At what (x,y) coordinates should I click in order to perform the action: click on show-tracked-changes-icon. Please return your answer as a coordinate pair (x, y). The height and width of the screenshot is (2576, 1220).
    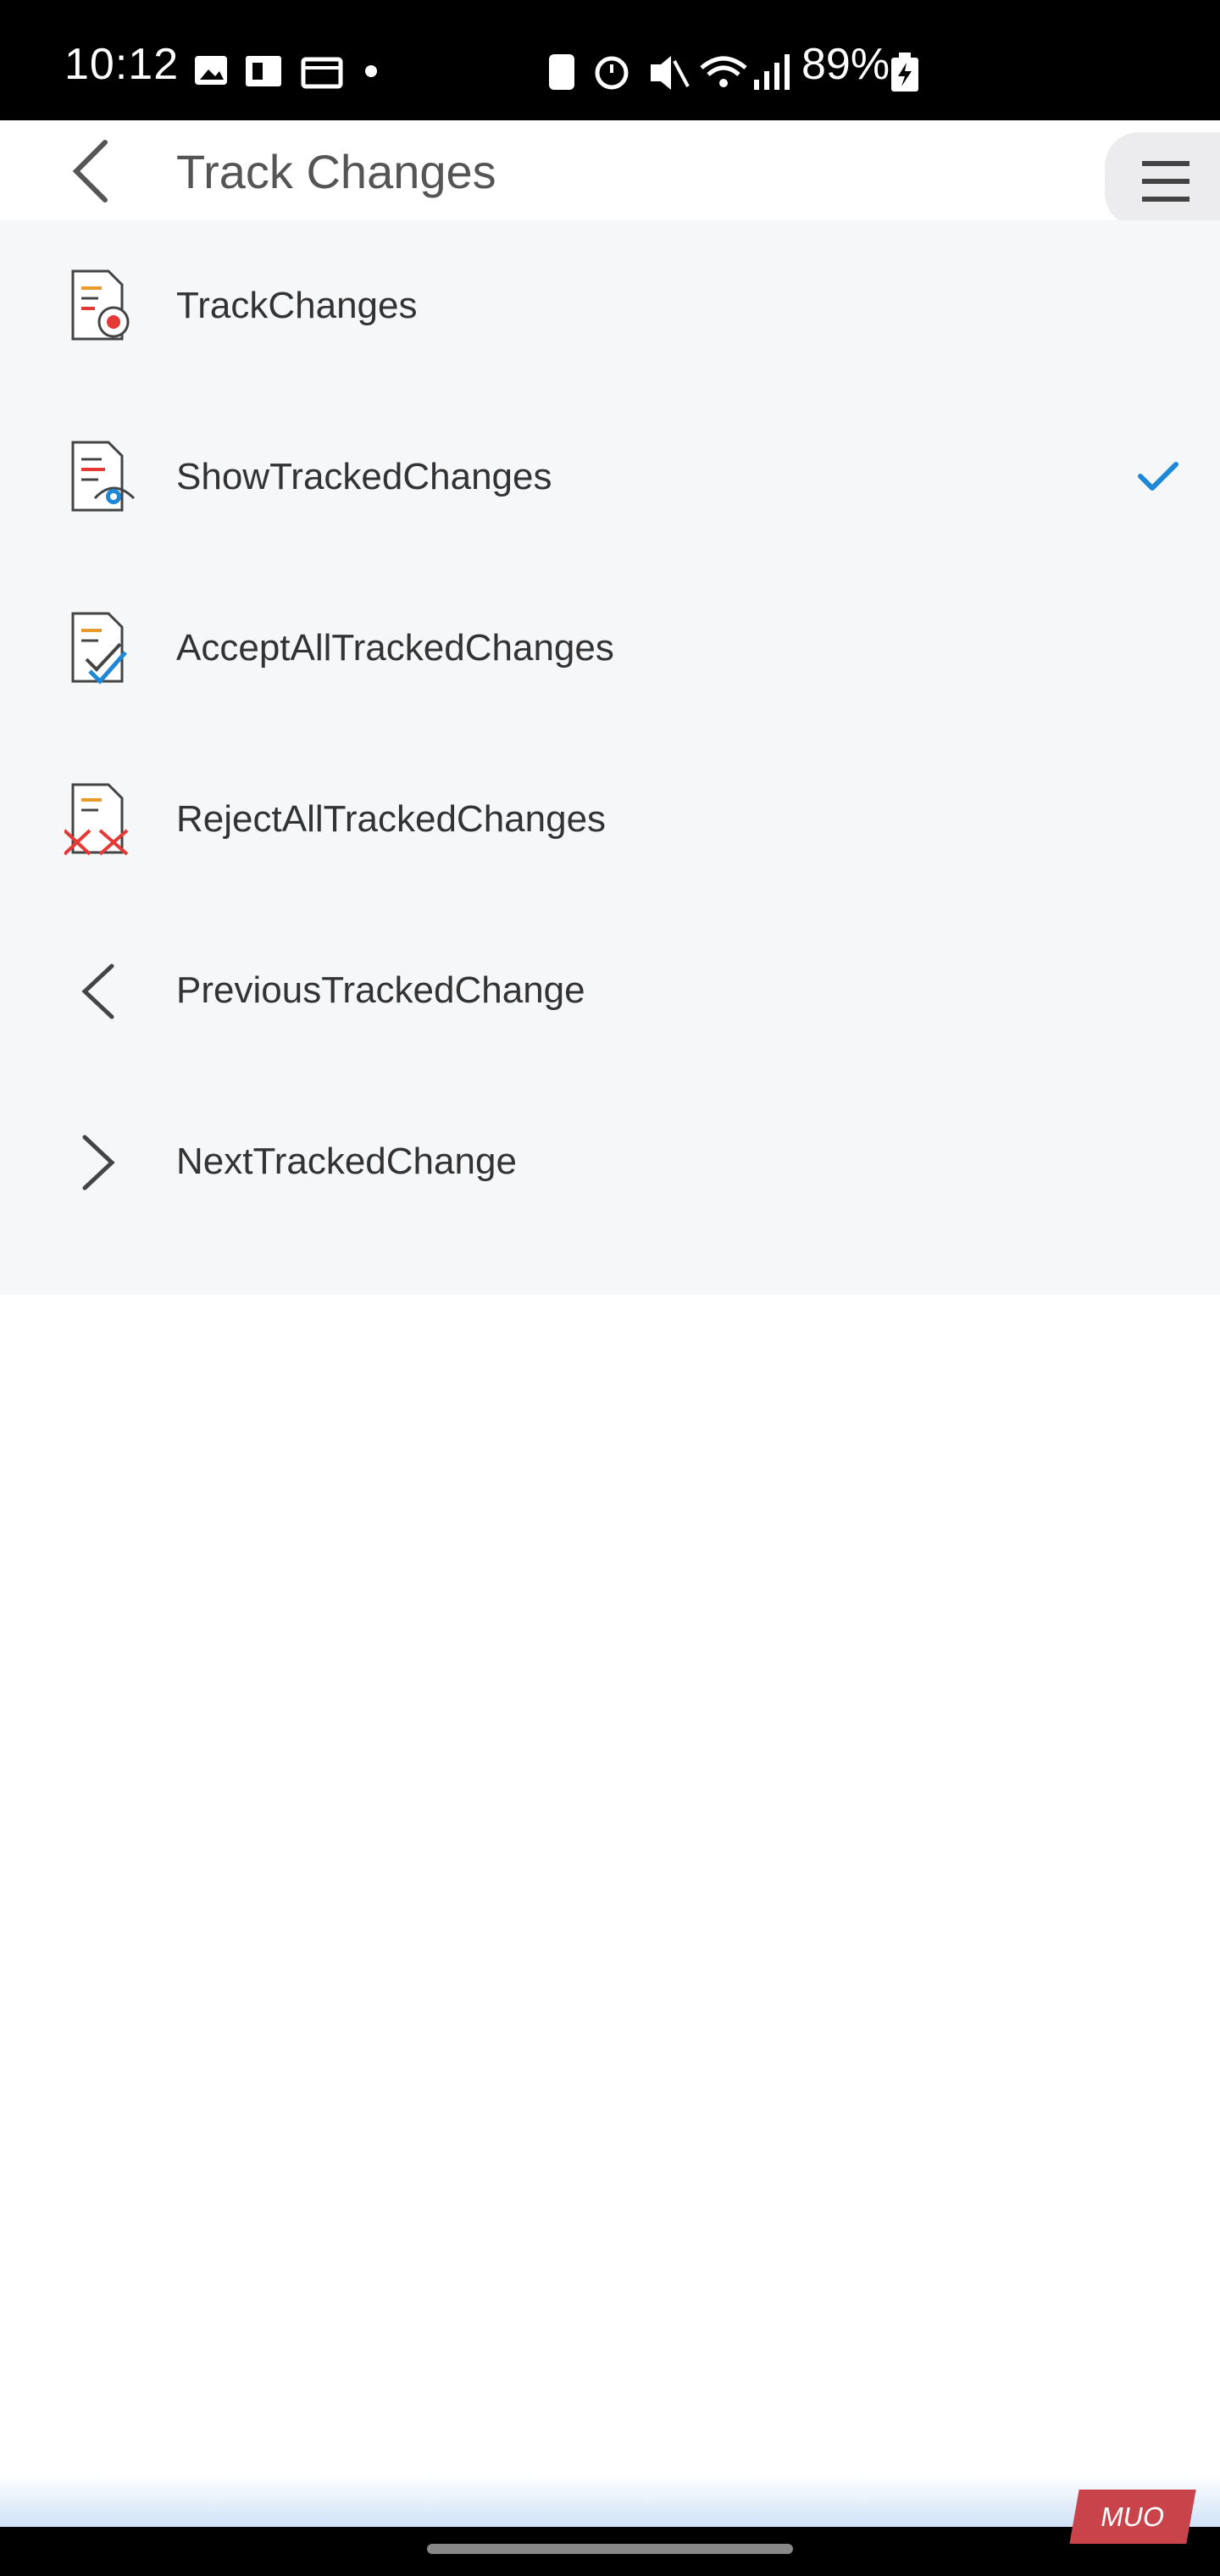
    Looking at the image, I should click on (103, 476).